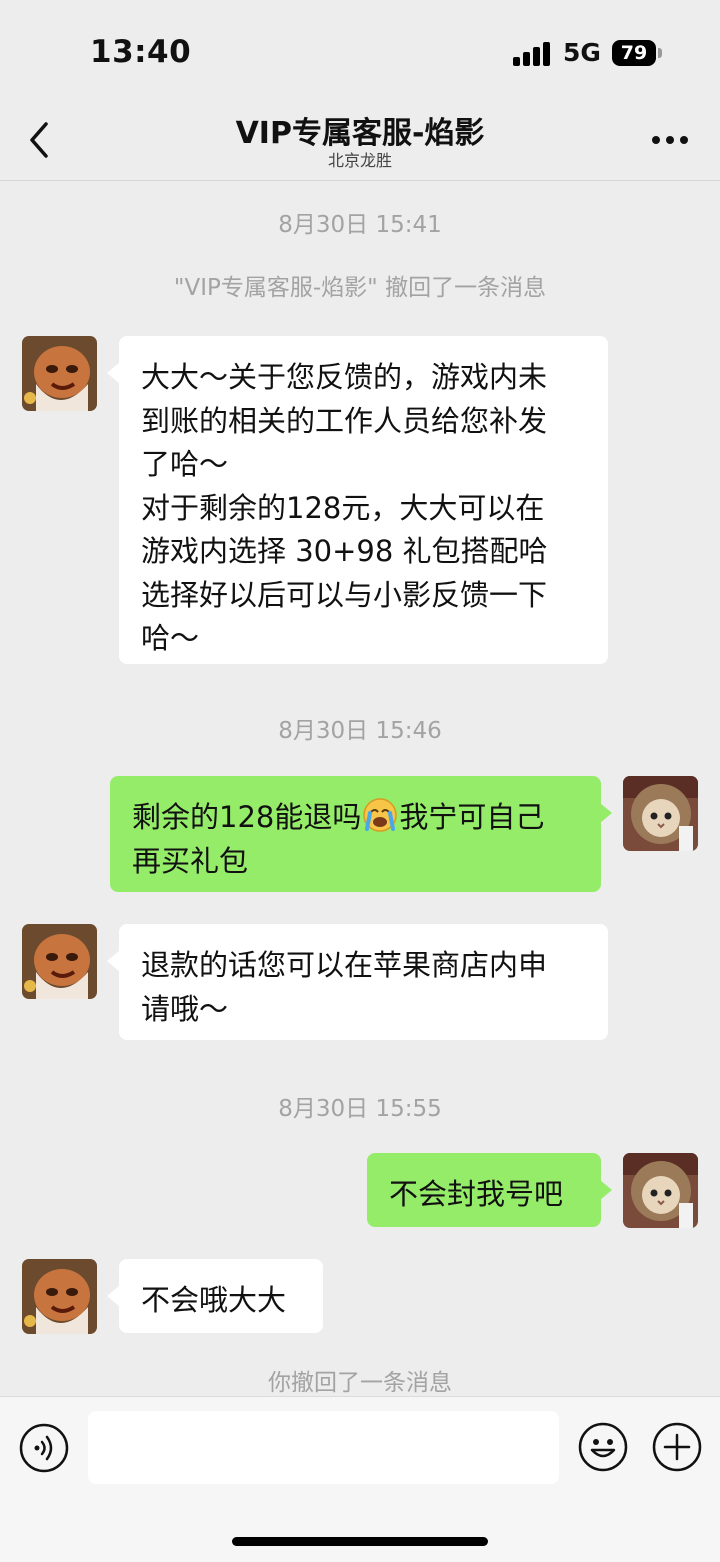  What do you see at coordinates (360, 1383) in the screenshot?
I see `recall-notice: 你撤回了一条消息` at bounding box center [360, 1383].